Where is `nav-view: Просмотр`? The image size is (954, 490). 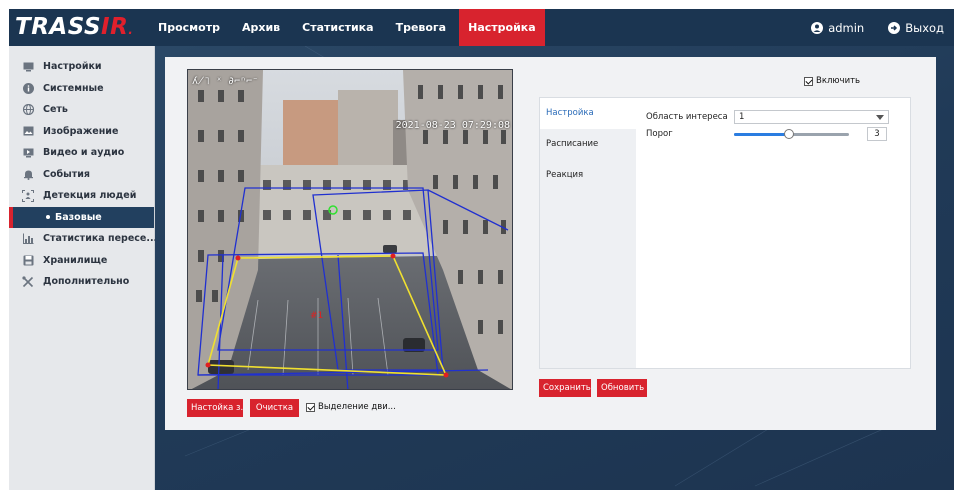 nav-view: Просмотр is located at coordinates (189, 27).